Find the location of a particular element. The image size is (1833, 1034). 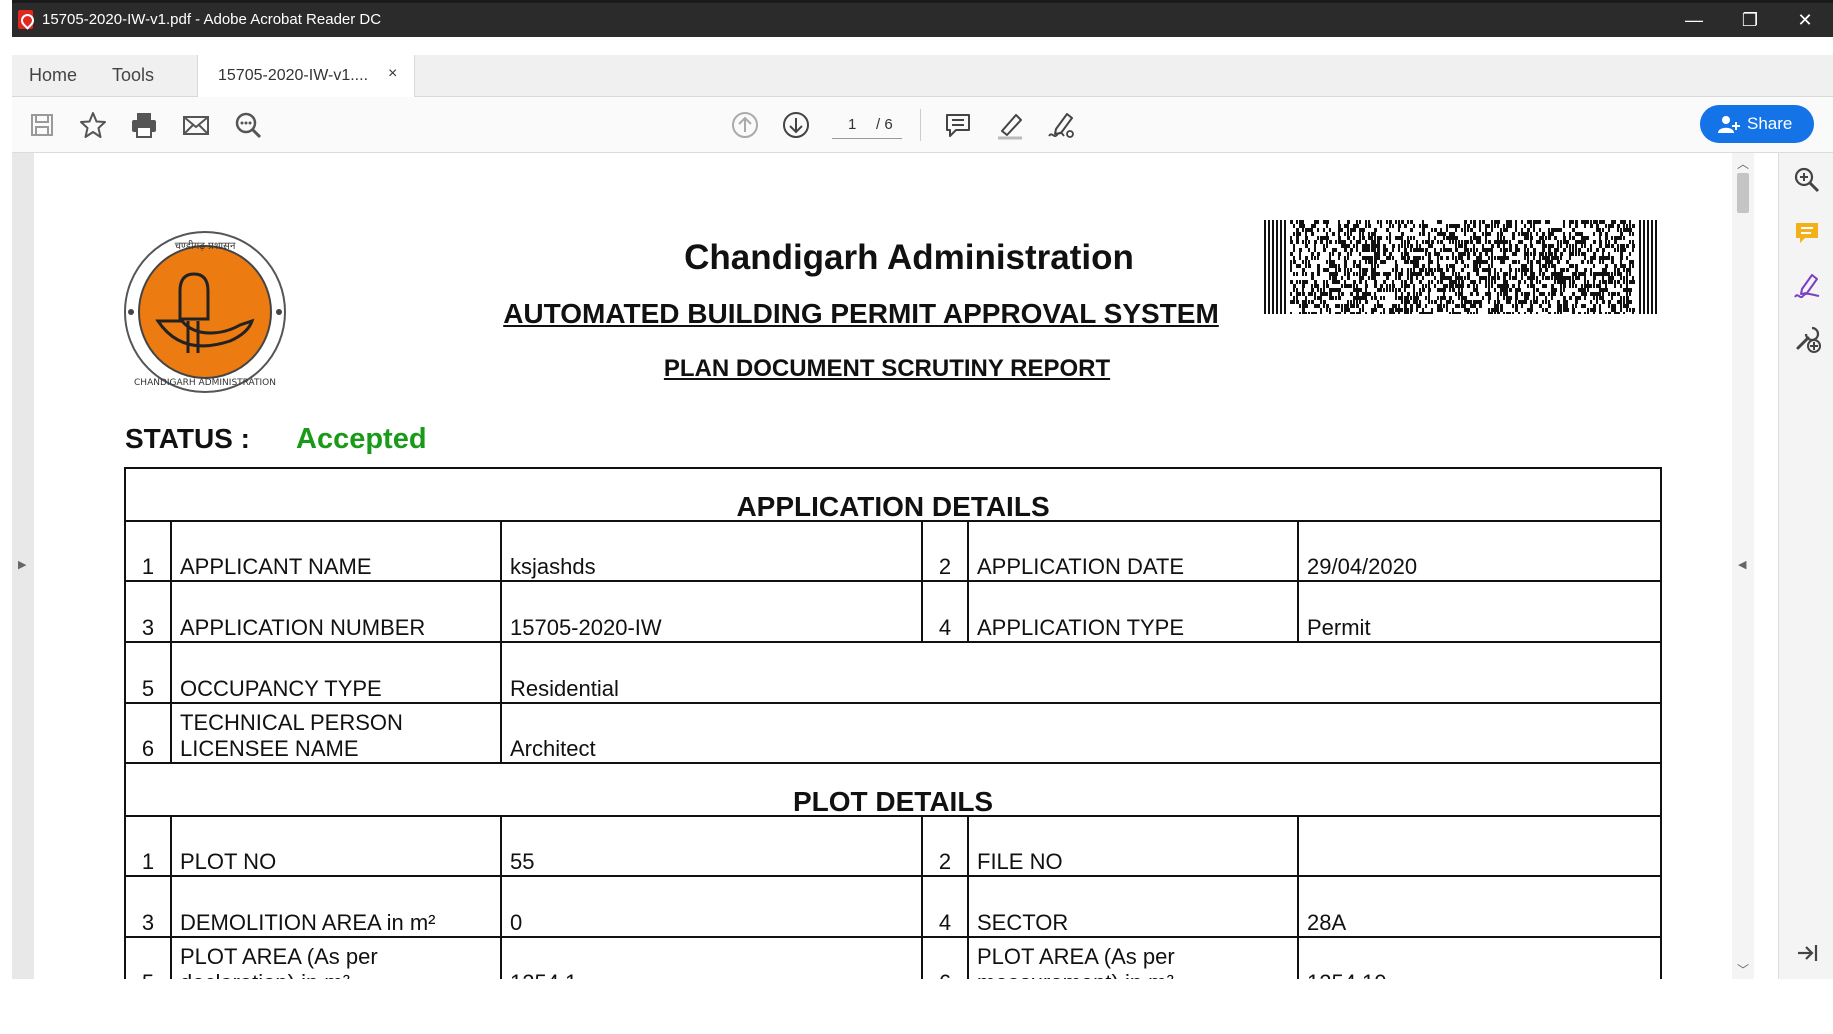

report-title: PLAN DOCUMENT SCRUTINY REPORT is located at coordinates (887, 368).